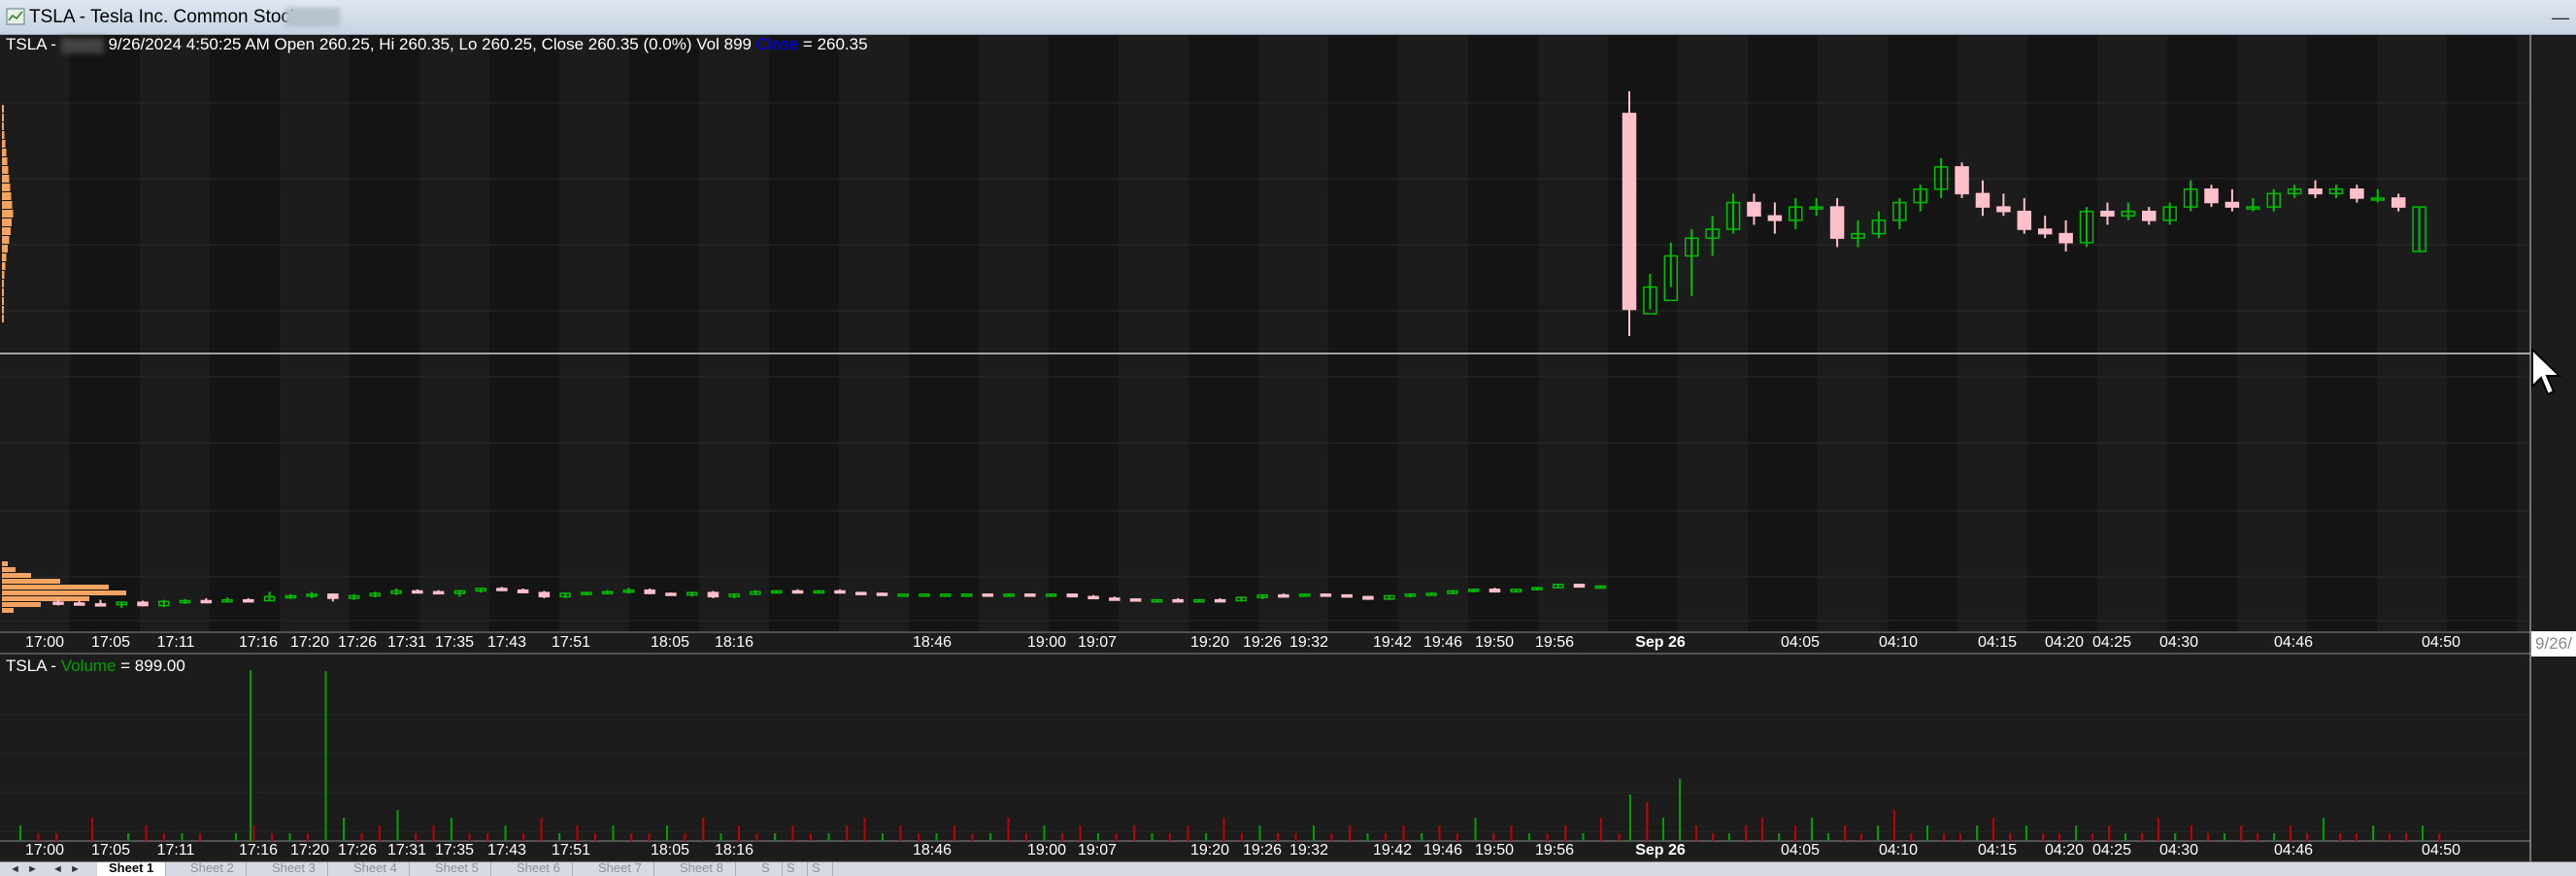  Describe the element at coordinates (1046, 642) in the screenshot. I see `price-x-axis-tick-label: 19:00` at that location.